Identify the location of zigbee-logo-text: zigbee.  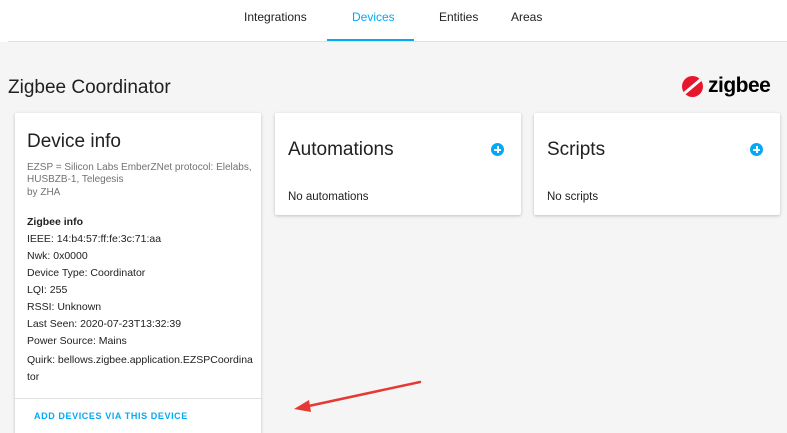
(739, 85).